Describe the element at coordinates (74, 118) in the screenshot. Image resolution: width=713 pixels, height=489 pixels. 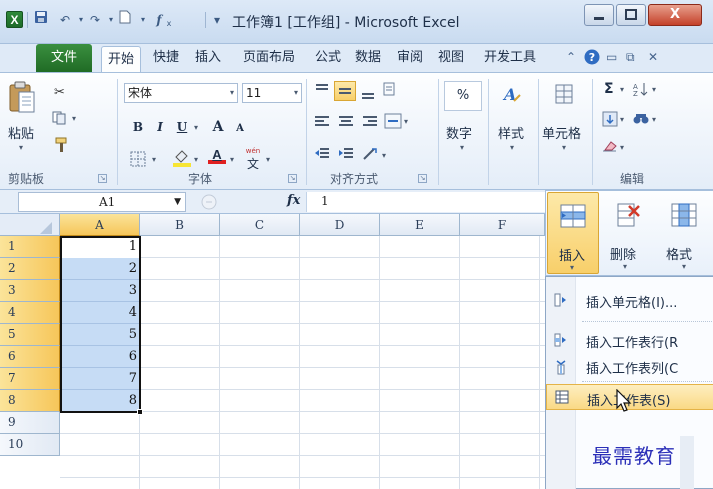
I see `copy-dropdown-icon: ▾` at that location.